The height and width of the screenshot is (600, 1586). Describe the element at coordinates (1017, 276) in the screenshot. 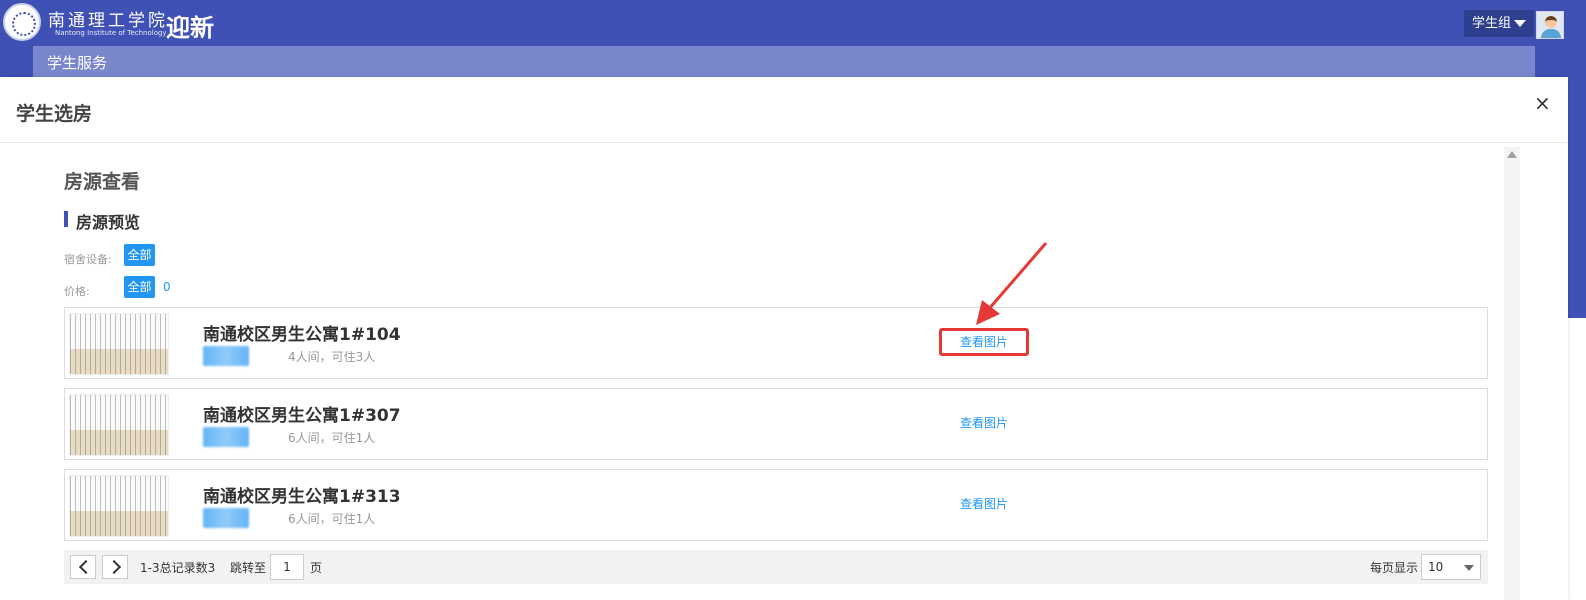

I see `arrow-shaft` at that location.